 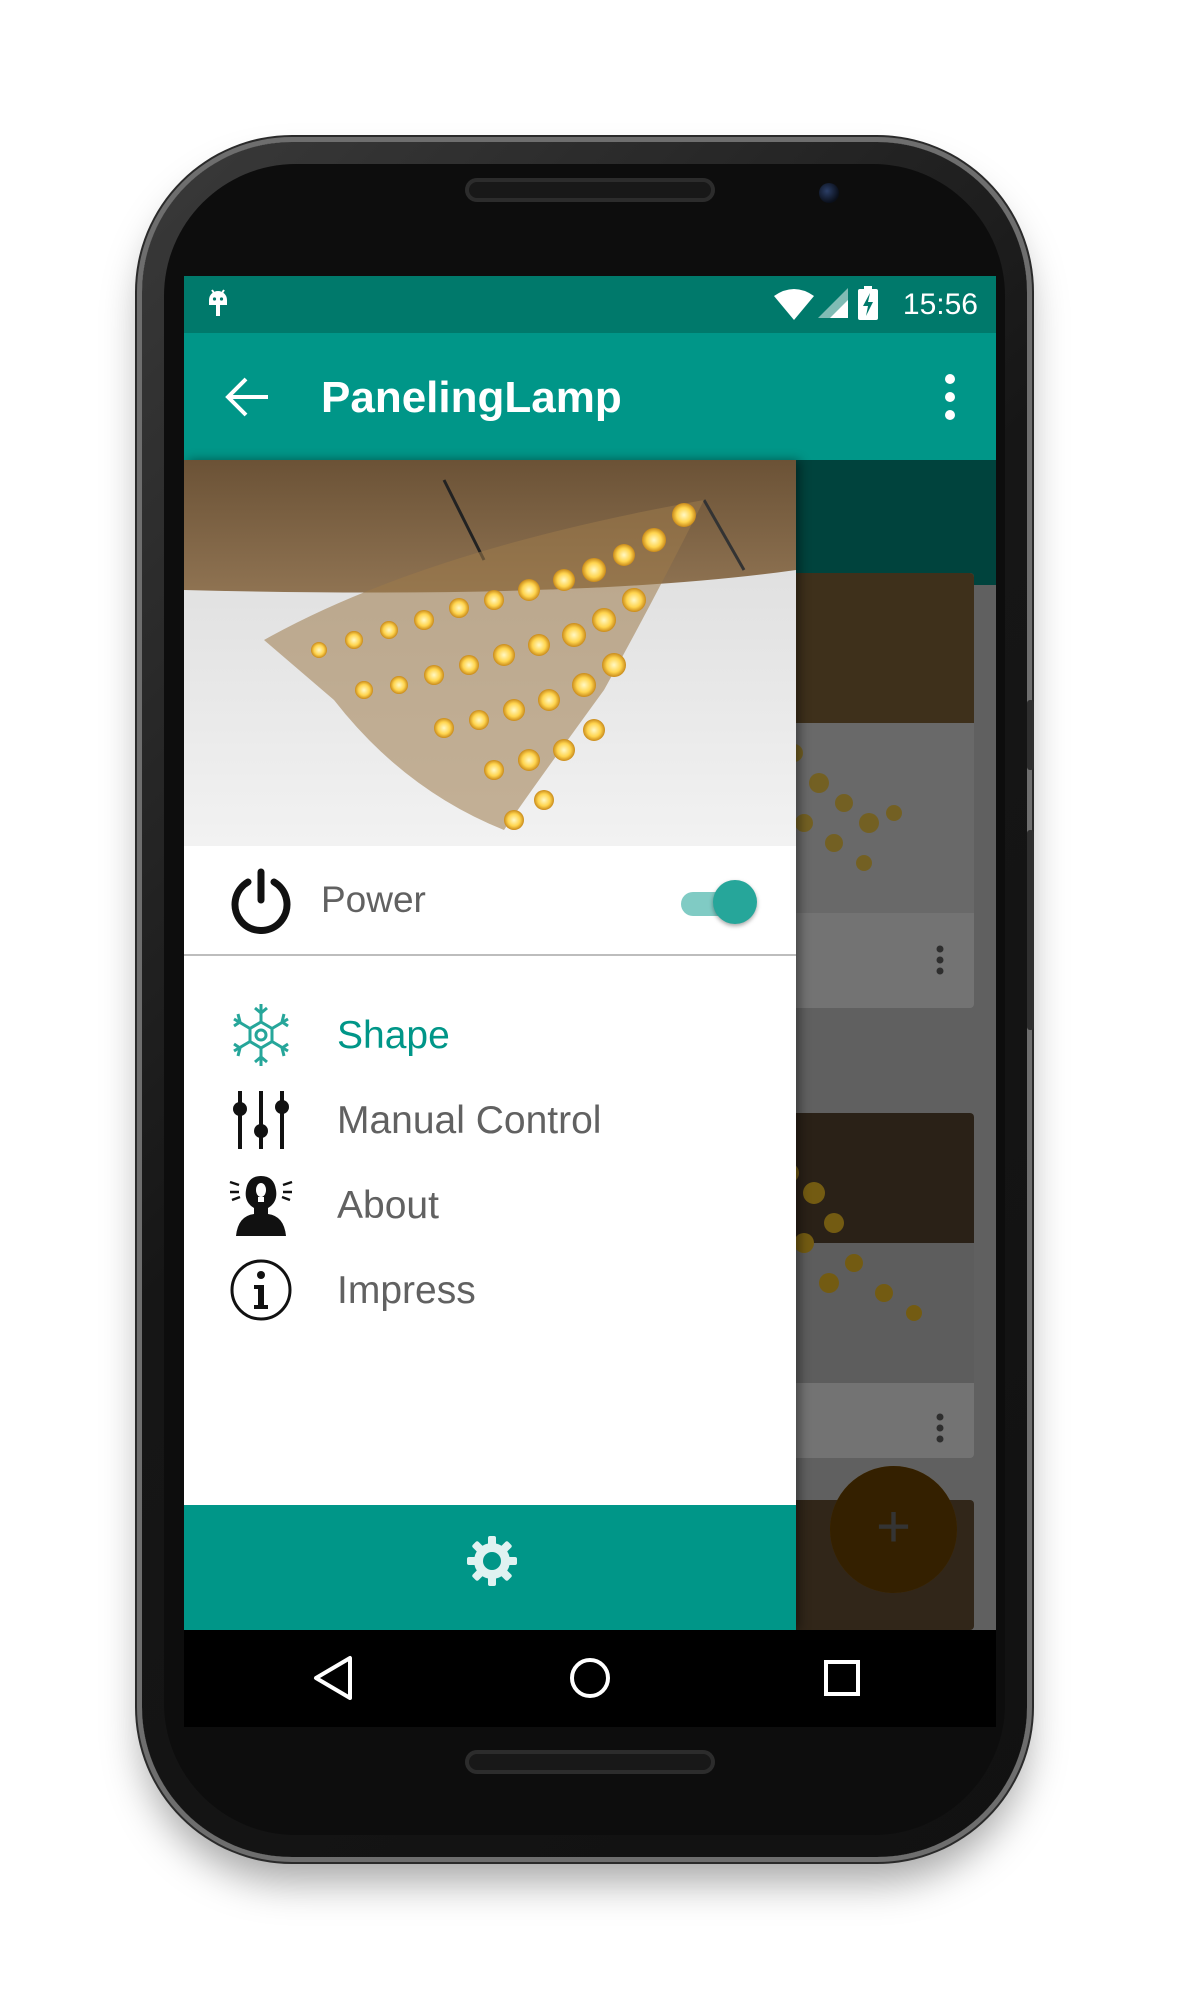 What do you see at coordinates (469, 1120) in the screenshot?
I see `drawer-item-label: Manual Control` at bounding box center [469, 1120].